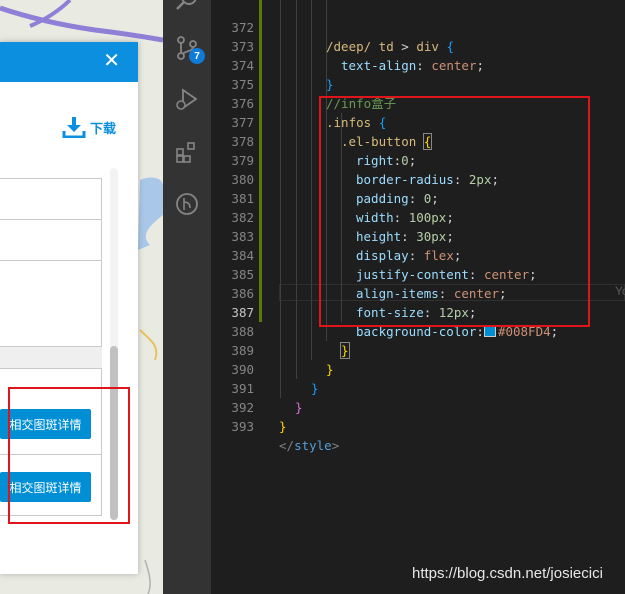 The width and height of the screenshot is (625, 594). I want to click on download-label: 下载, so click(103, 128).